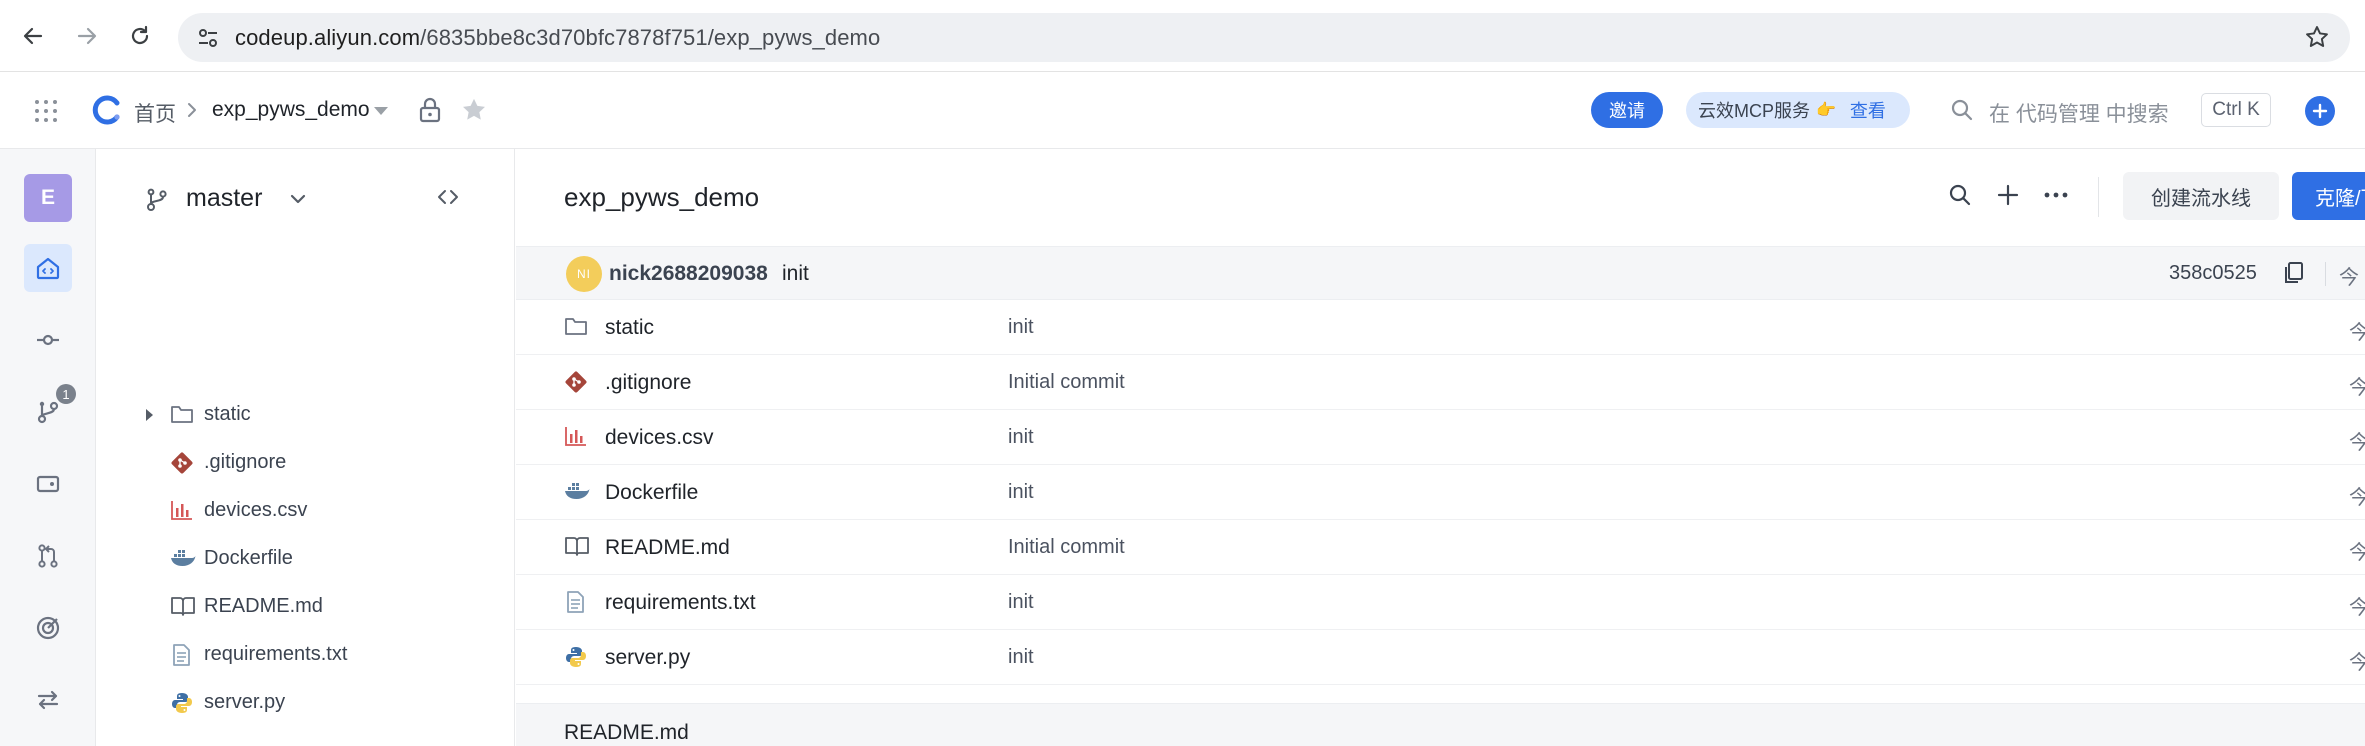  I want to click on rail-item-code-home, so click(48, 268).